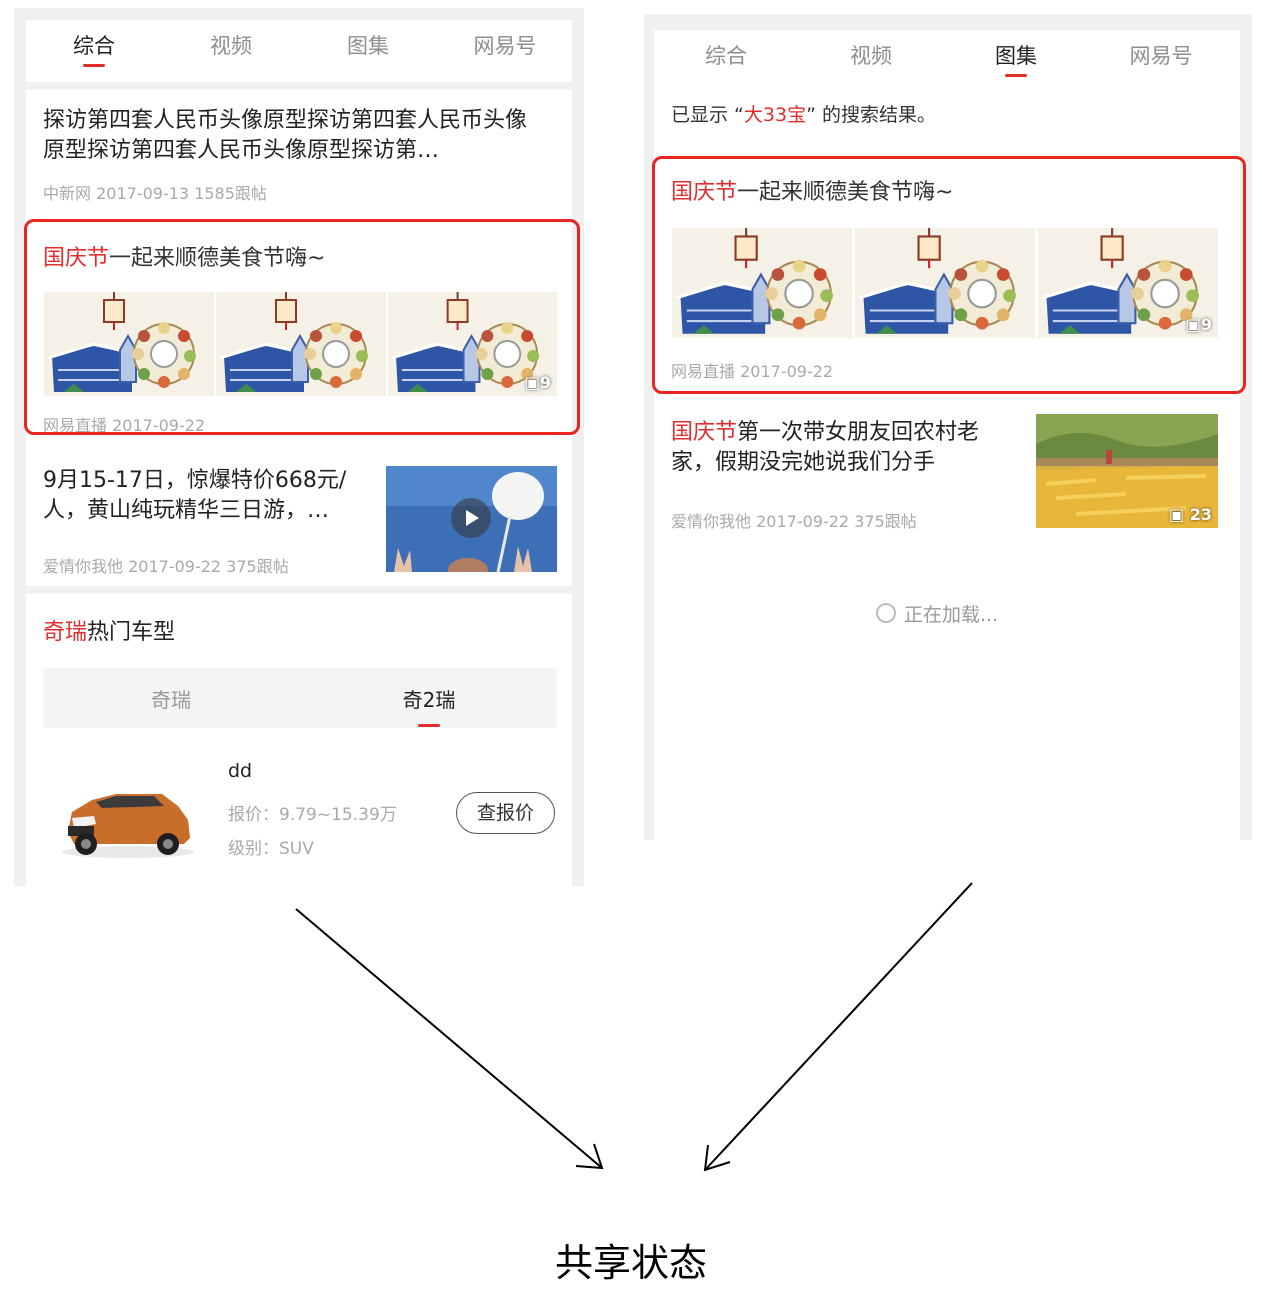  What do you see at coordinates (634, 1027) in the screenshot?
I see `arrows` at bounding box center [634, 1027].